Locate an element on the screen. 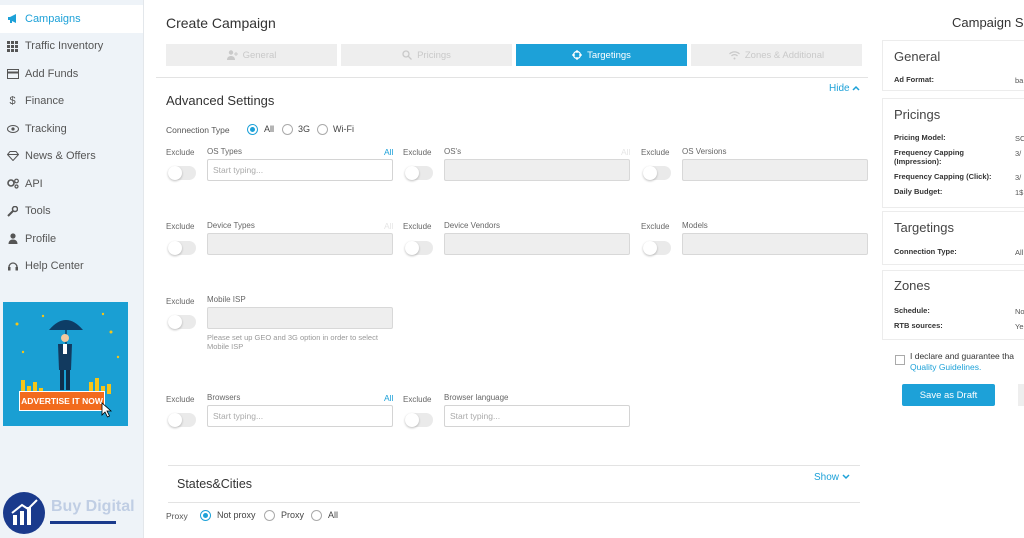 The width and height of the screenshot is (1024, 538). sidebar-item-profile: Profile is located at coordinates (71, 239).